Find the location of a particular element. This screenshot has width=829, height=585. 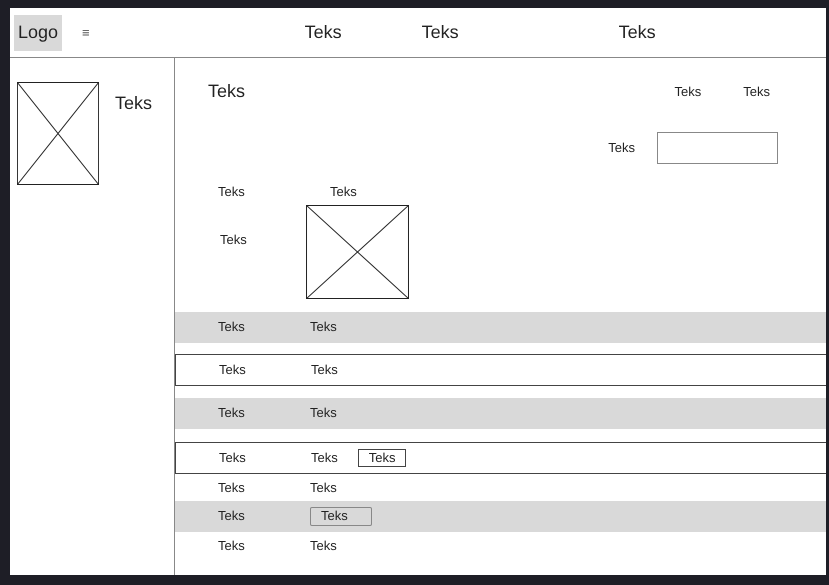

input-field is located at coordinates (717, 148).